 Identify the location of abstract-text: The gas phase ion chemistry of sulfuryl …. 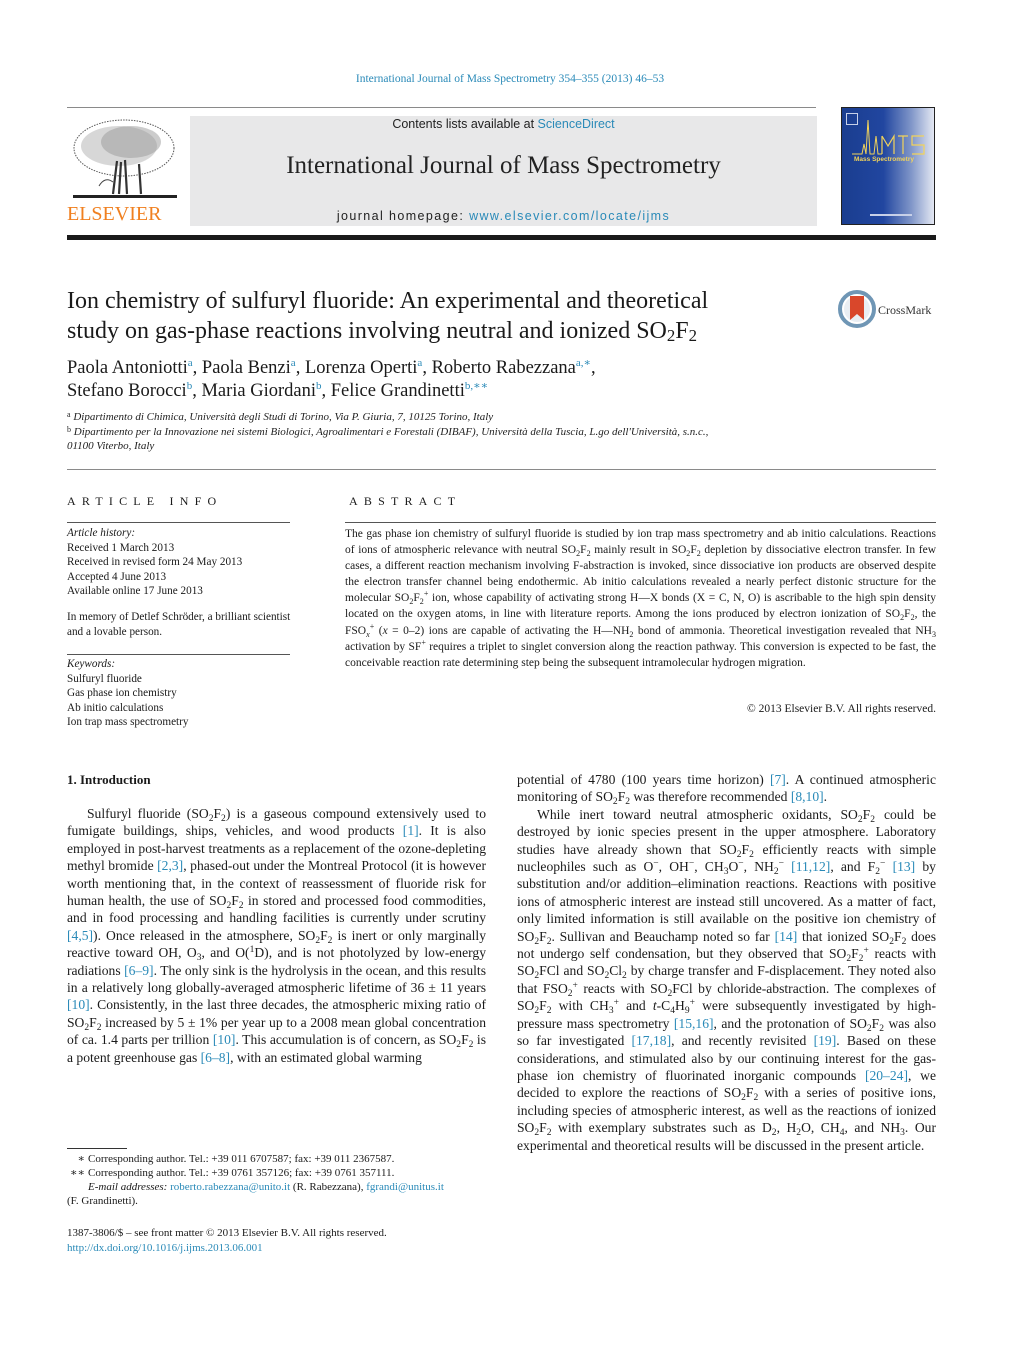
(641, 598).